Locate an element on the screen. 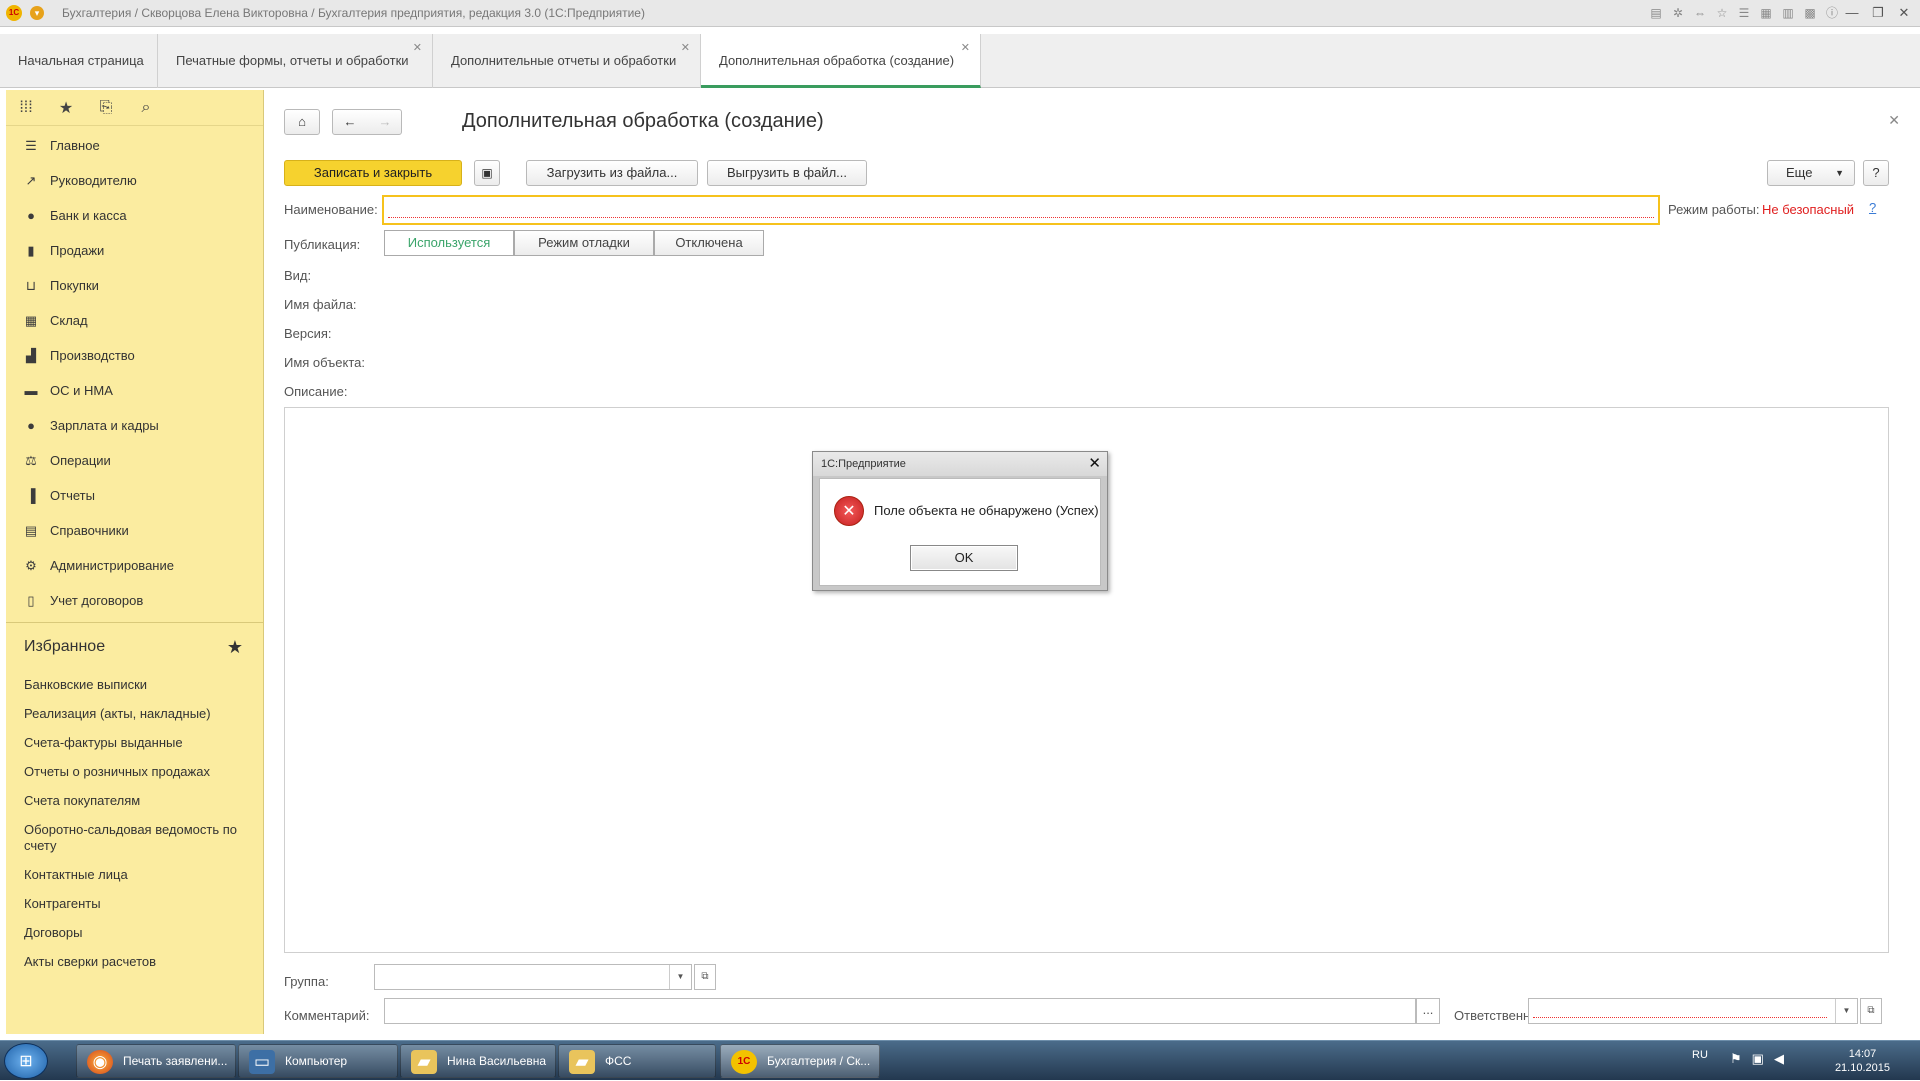  close-icon: ✕ is located at coordinates (1904, 13).